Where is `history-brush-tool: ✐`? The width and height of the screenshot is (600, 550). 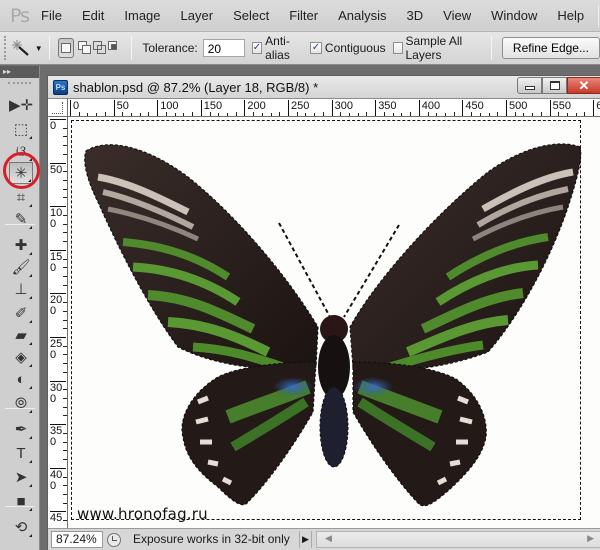
history-brush-tool: ✐ is located at coordinates (21, 313).